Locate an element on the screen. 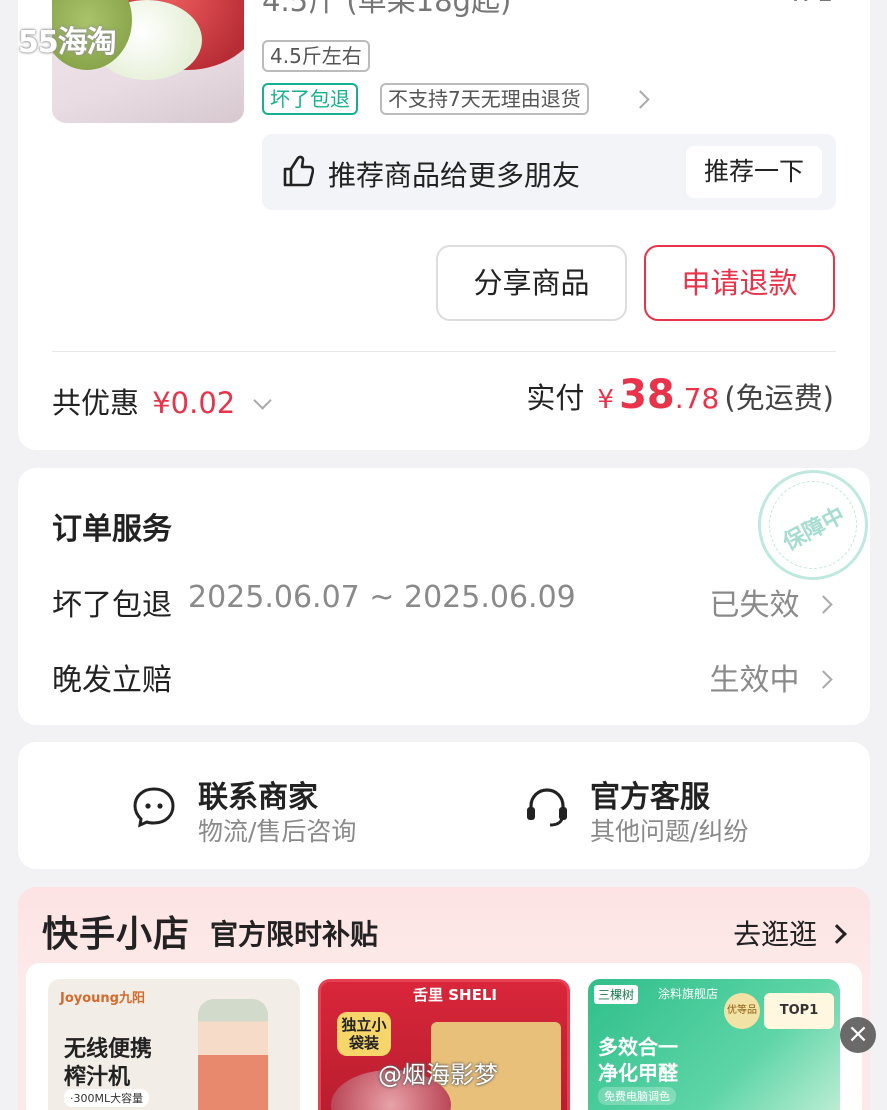  promo-item-3-brand-1: 三棵树 is located at coordinates (616, 994).